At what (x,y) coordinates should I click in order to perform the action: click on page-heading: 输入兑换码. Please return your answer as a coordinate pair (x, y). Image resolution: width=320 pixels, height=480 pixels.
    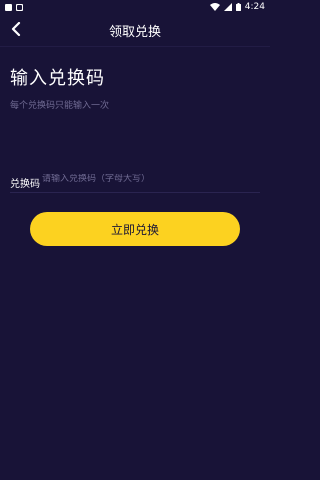
    Looking at the image, I should click on (57, 78).